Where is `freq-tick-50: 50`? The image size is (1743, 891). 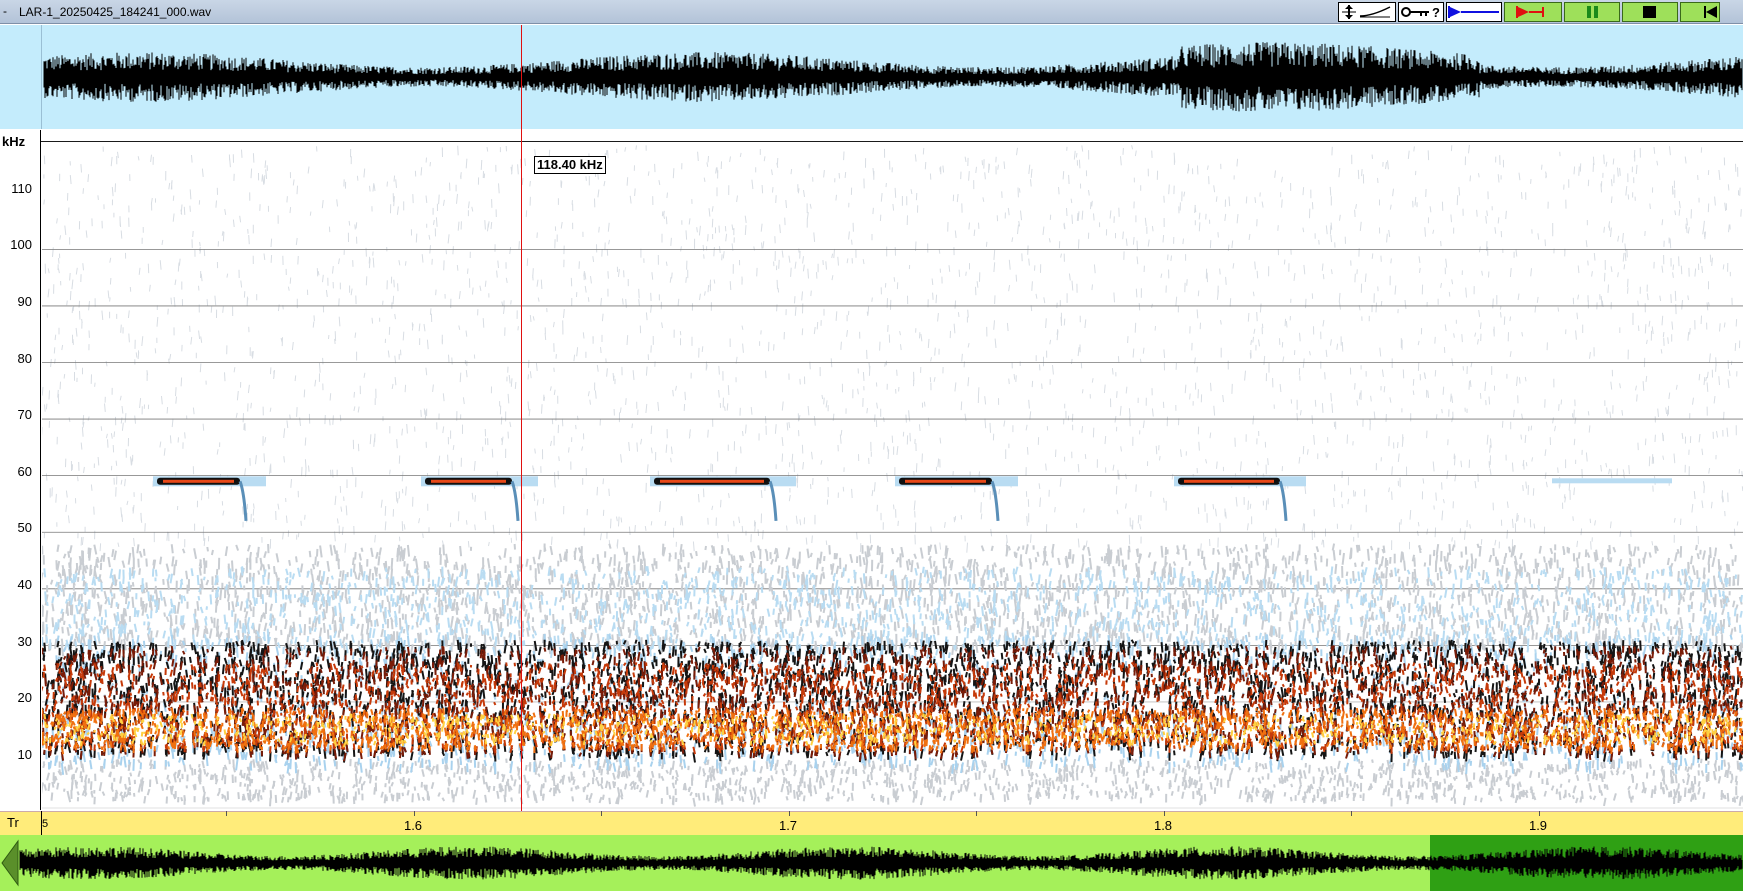 freq-tick-50: 50 is located at coordinates (24, 527).